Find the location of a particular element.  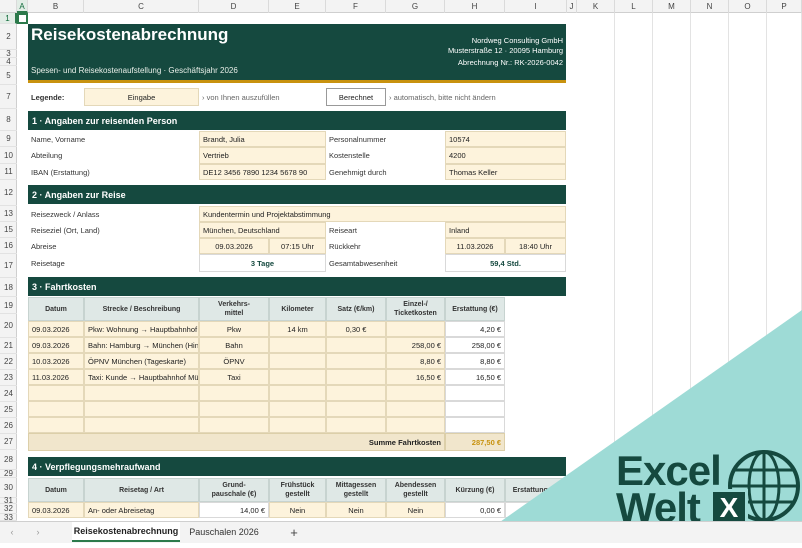

table-cell-transport: Taxi is located at coordinates (234, 377).